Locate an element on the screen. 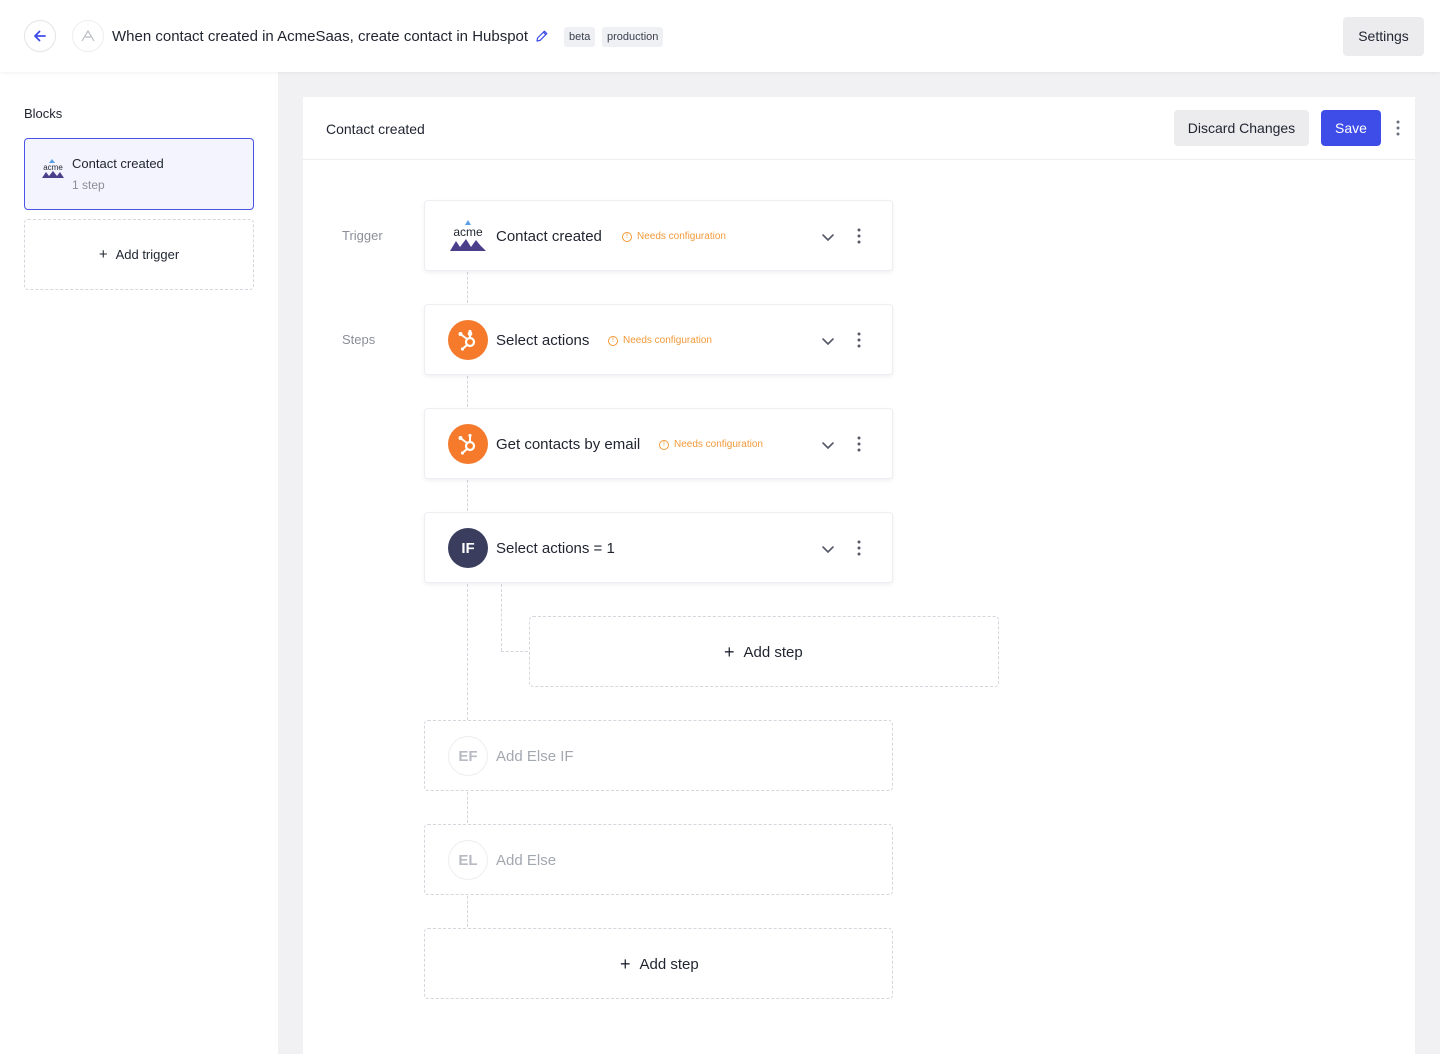 This screenshot has height=1054, width=1440. settings-button: Settings is located at coordinates (1383, 36).